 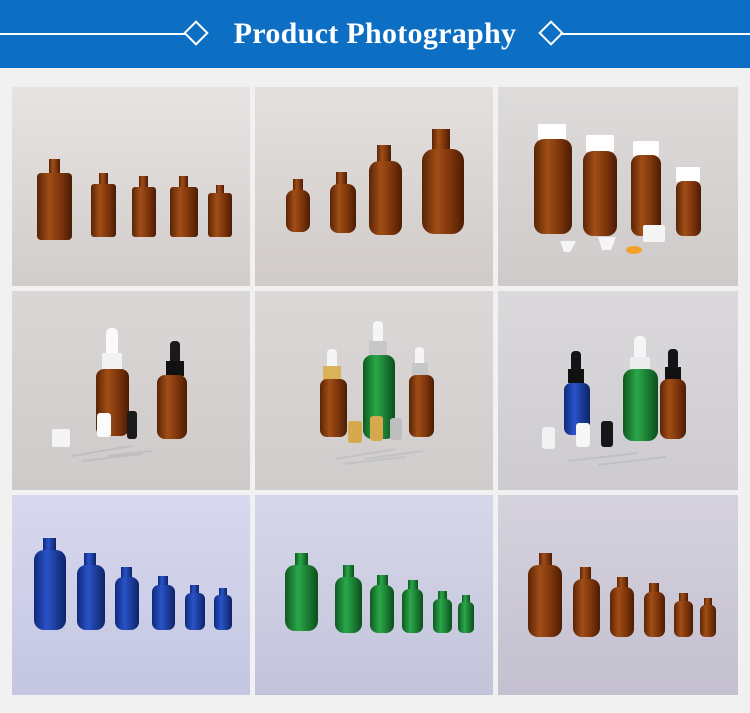 I want to click on photo-amber-square-bottles, so click(x=131, y=186).